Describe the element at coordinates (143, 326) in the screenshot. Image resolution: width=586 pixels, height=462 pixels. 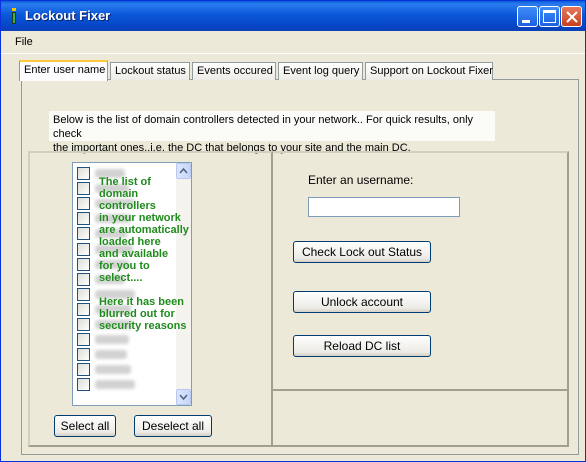
I see `annotation-line: security reasons` at that location.